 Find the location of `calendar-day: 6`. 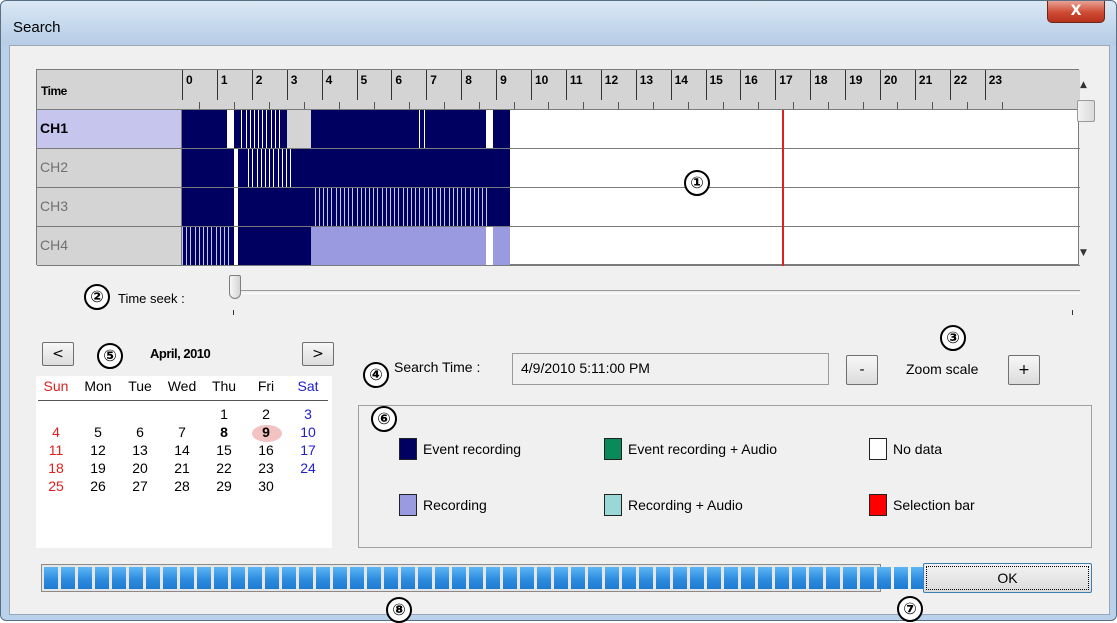

calendar-day: 6 is located at coordinates (140, 432).